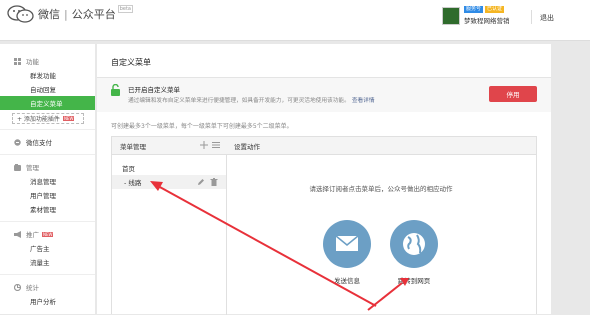 This screenshot has width=590, height=315. Describe the element at coordinates (201, 182) in the screenshot. I see `edit-icon` at that location.